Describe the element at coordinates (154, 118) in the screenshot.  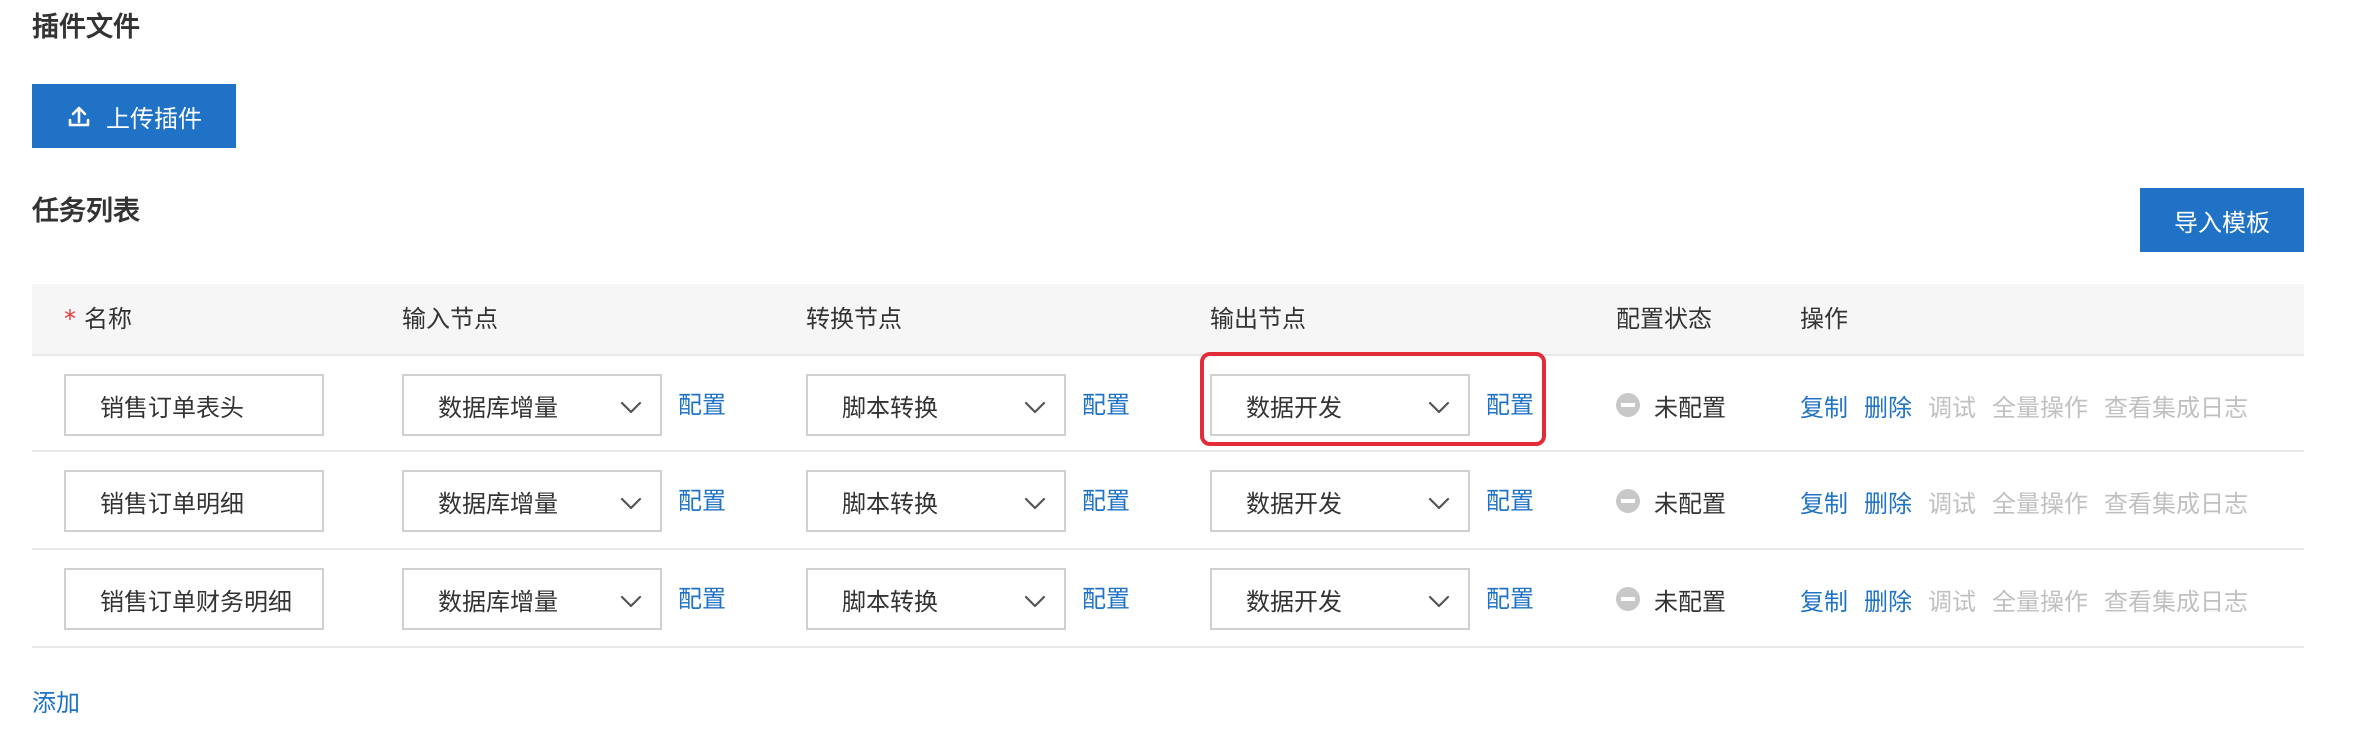
I see `upload-plugin-label: 上传插件` at that location.